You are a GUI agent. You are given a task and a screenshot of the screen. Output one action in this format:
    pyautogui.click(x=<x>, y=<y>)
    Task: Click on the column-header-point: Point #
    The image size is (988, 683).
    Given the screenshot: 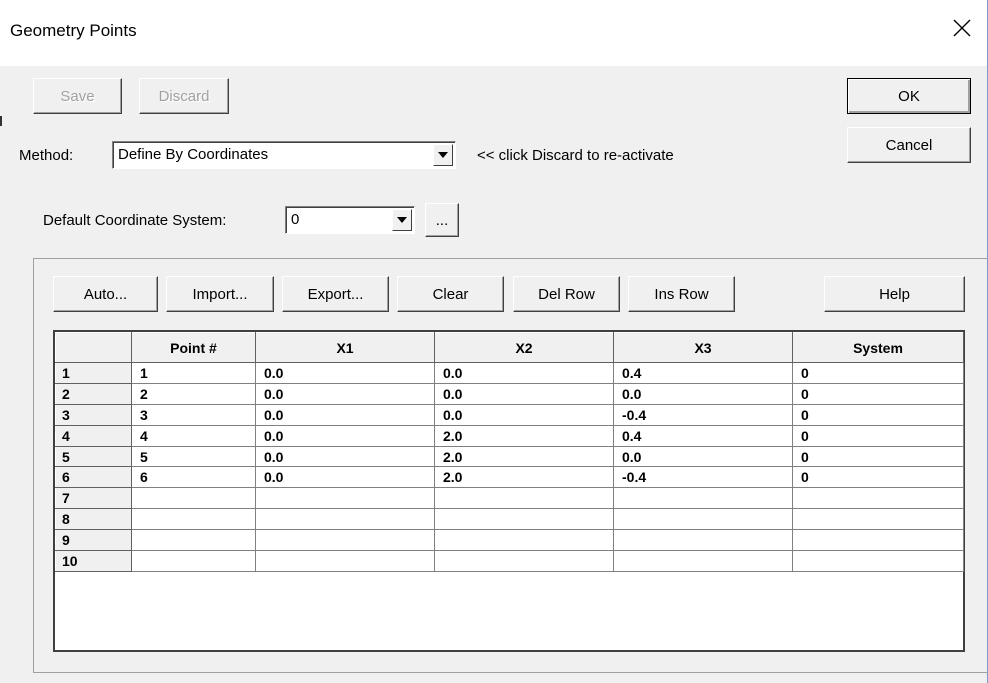 What is the action you would take?
    pyautogui.click(x=193, y=347)
    